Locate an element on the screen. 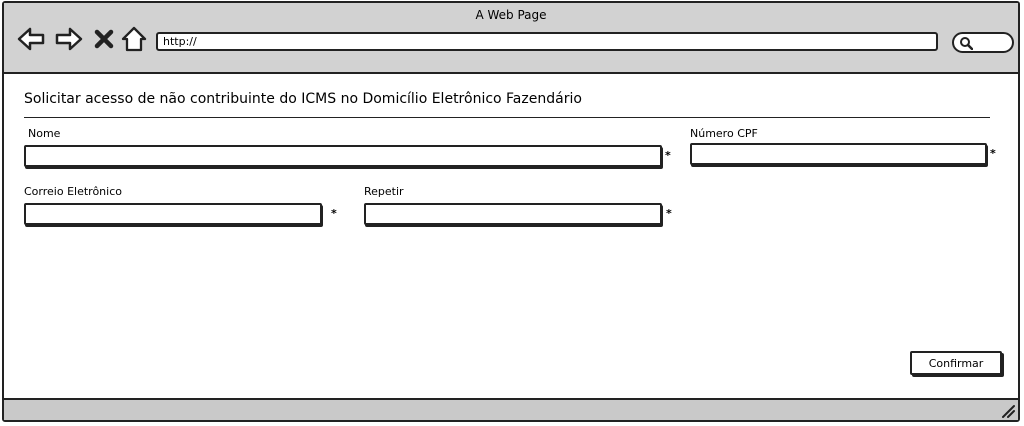 This screenshot has width=1024, height=426. search-icon is located at coordinates (966, 43).